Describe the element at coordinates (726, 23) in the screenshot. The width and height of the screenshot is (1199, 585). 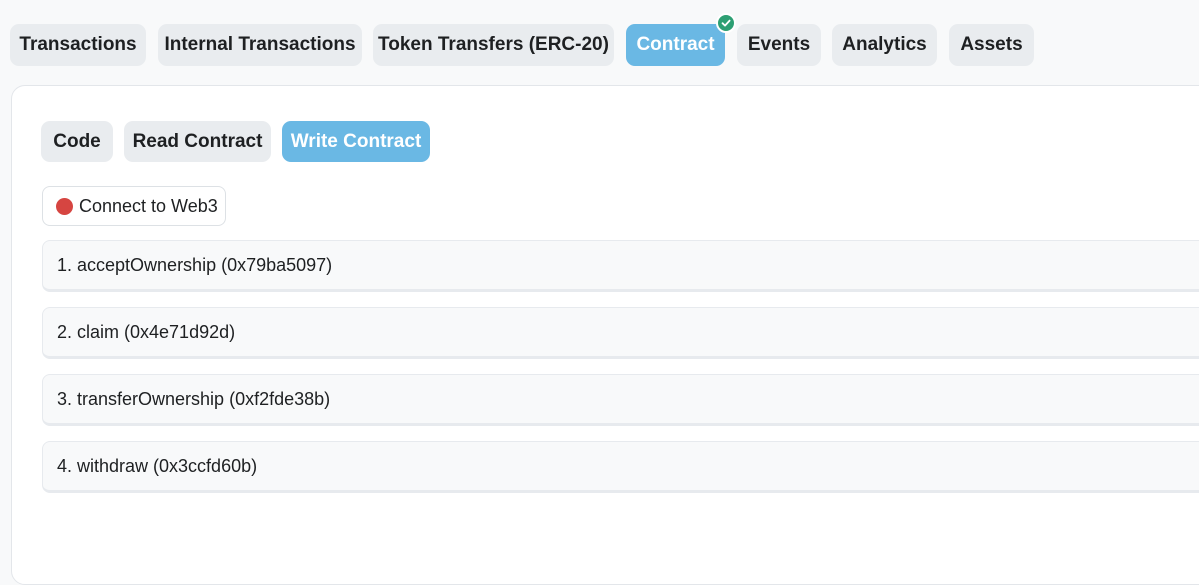
I see `check-circle-icon` at that location.